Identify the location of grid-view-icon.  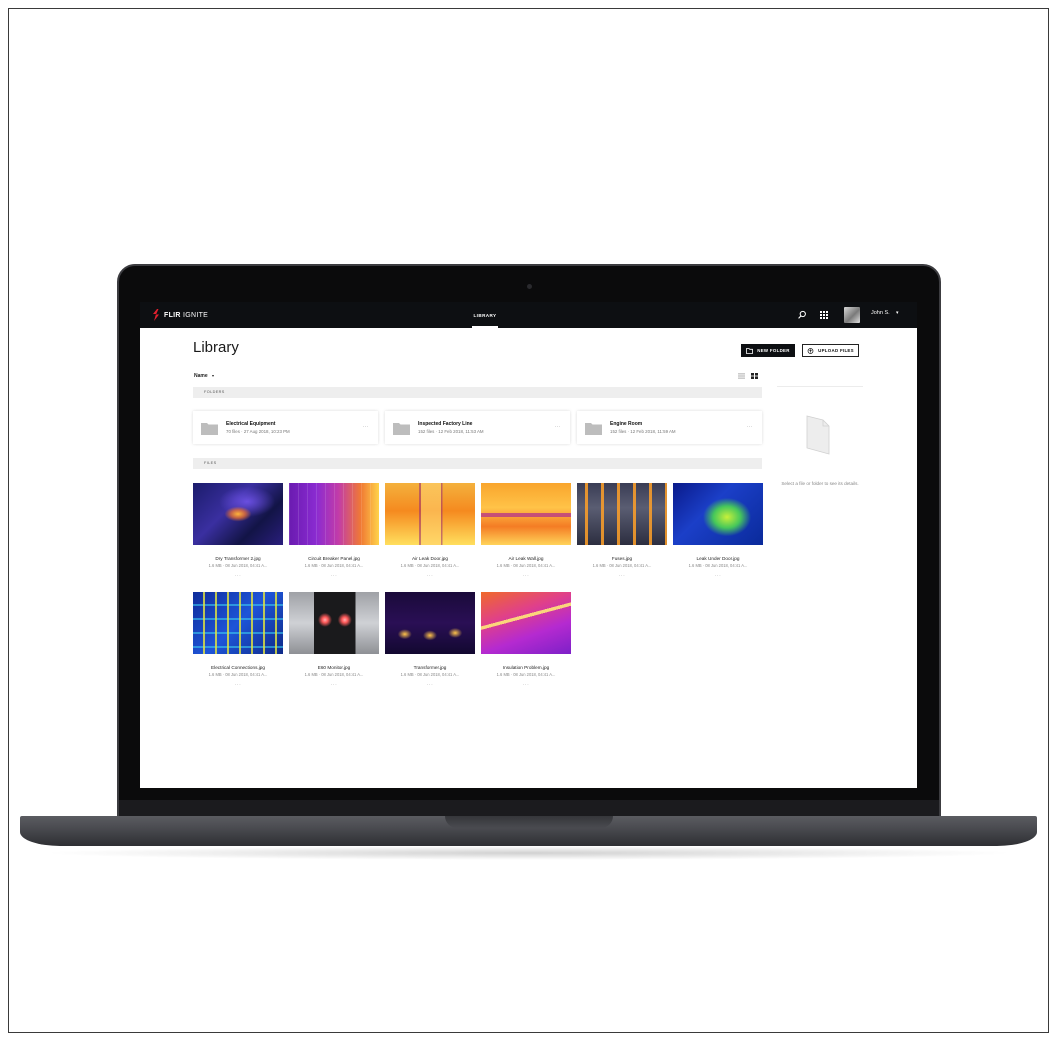
(754, 376).